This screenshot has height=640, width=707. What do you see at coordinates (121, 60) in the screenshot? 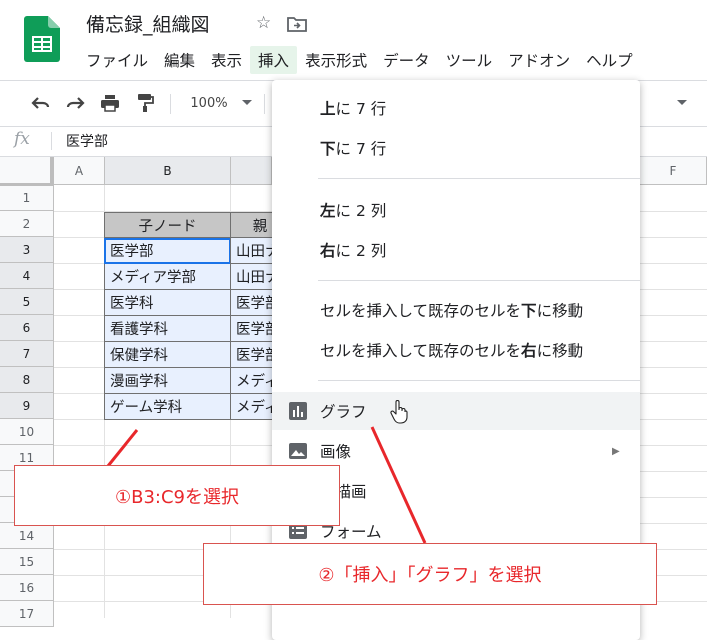
I see `menu-file: ファイル` at bounding box center [121, 60].